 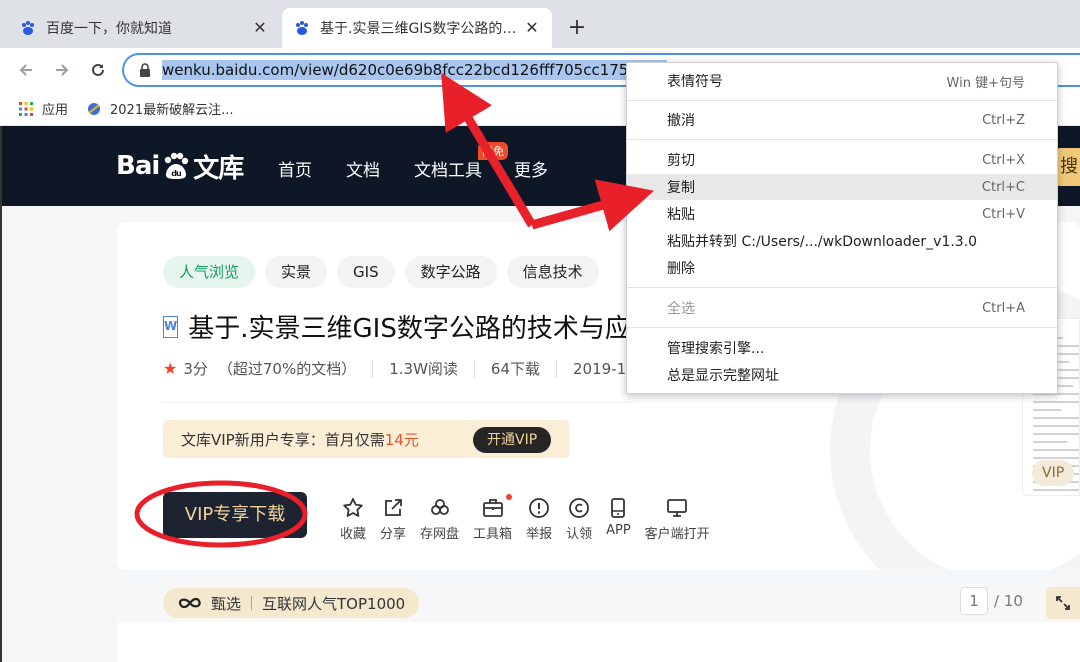 What do you see at coordinates (287, 369) in the screenshot?
I see `rating-note: （超过70%的文档）` at bounding box center [287, 369].